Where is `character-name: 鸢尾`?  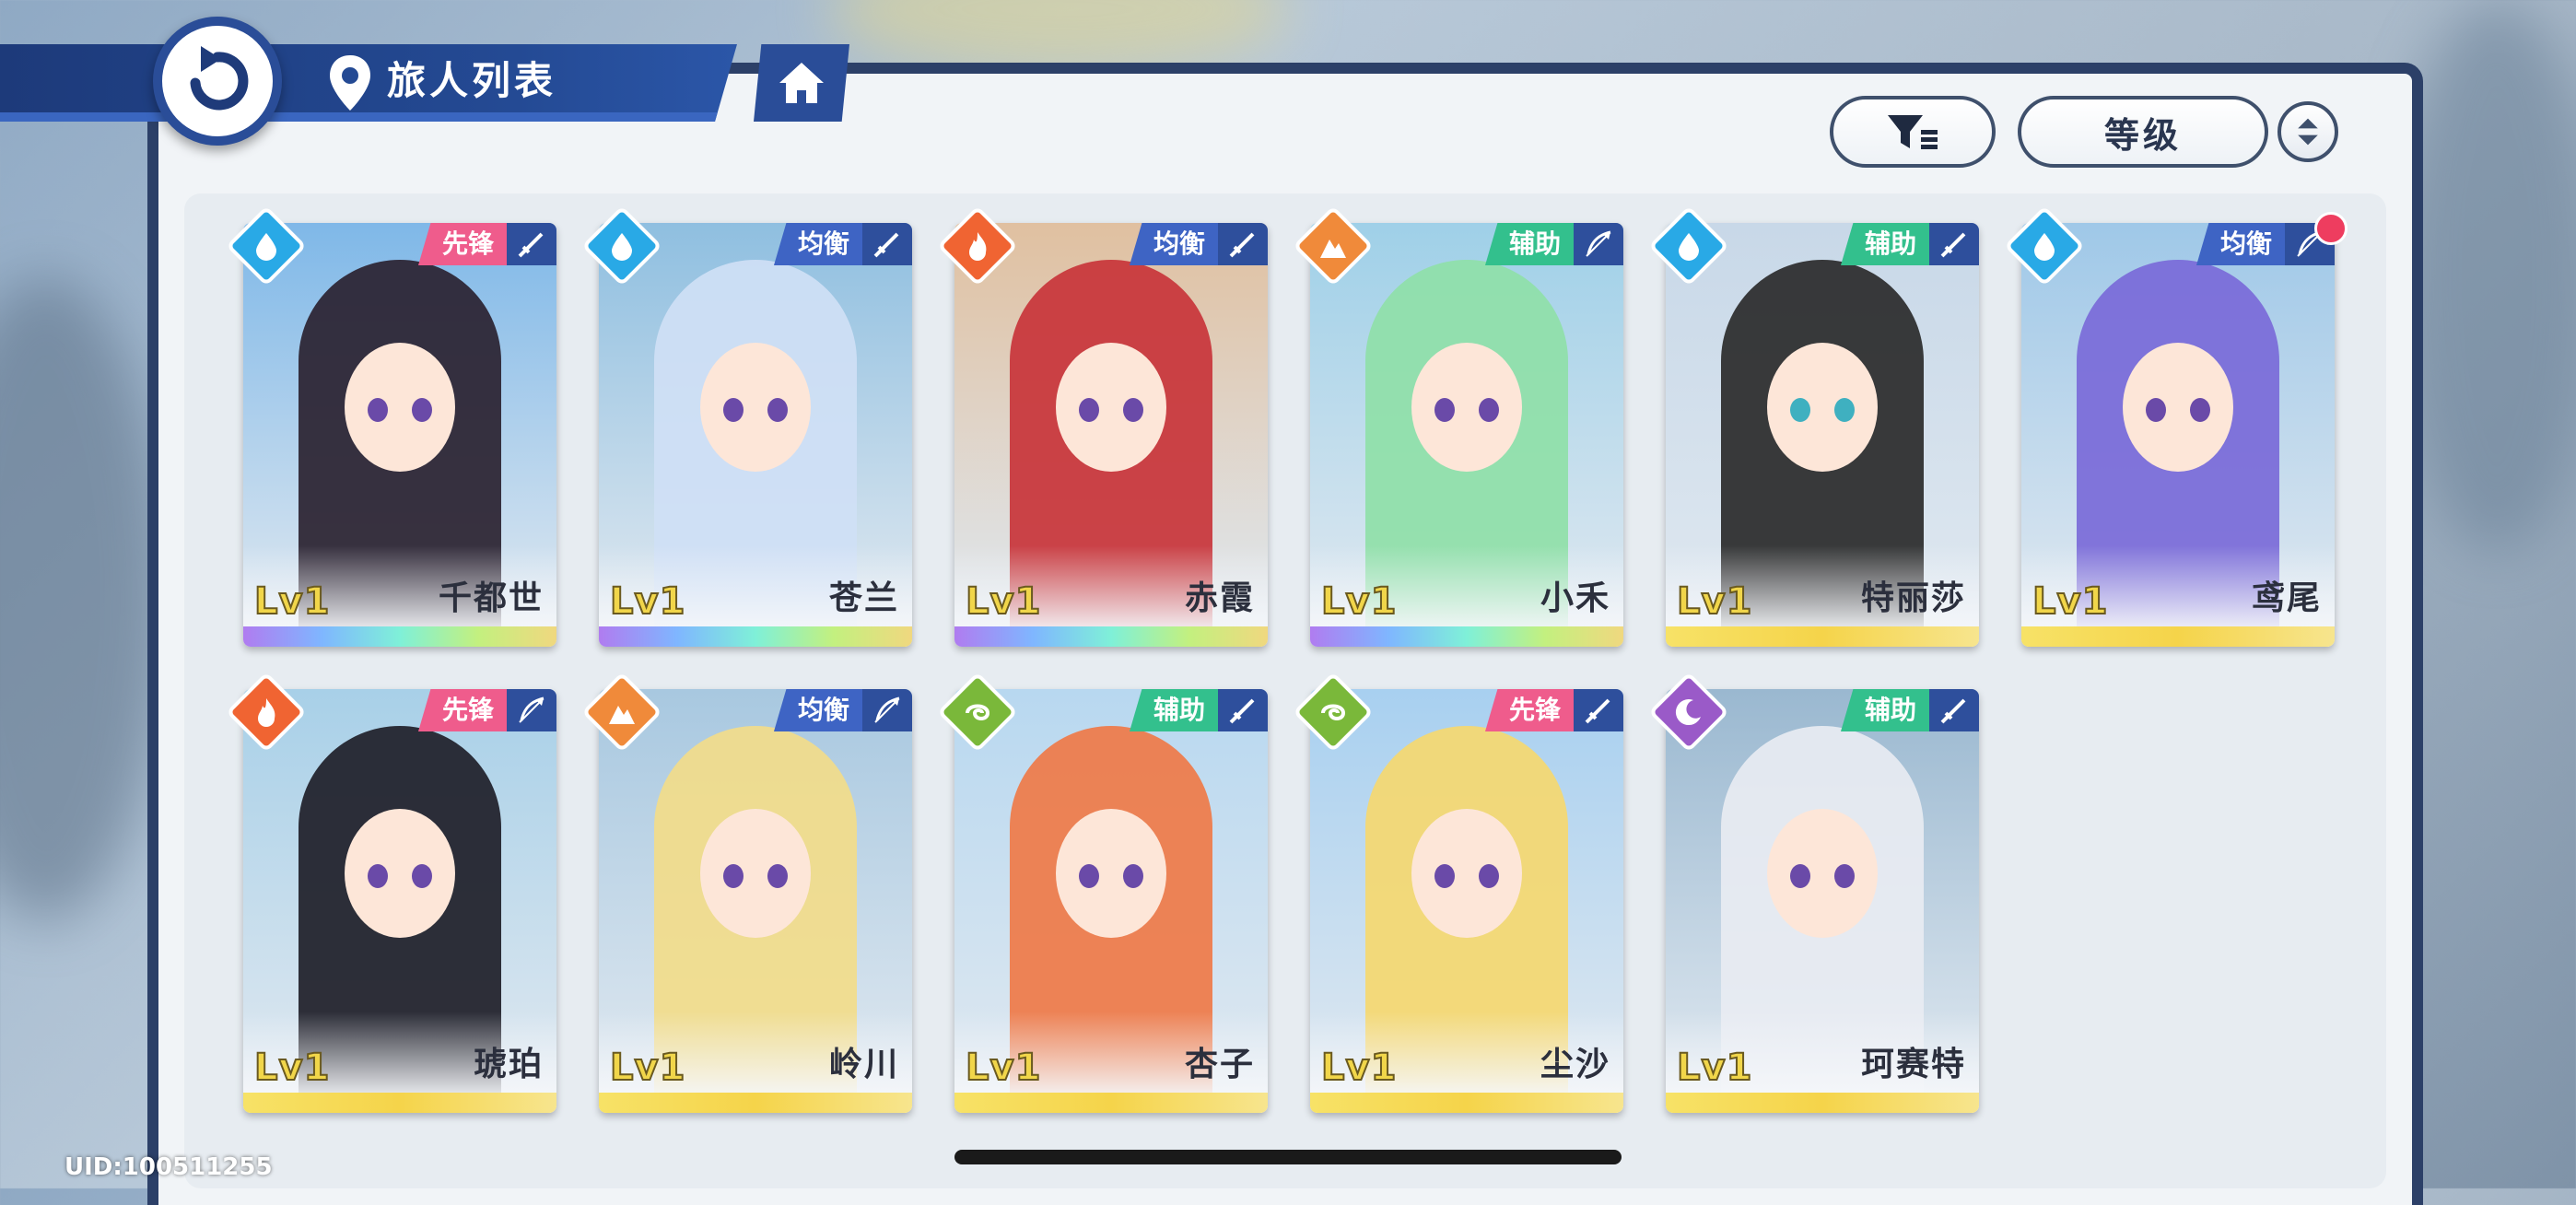
character-name: 鸢尾 is located at coordinates (2286, 598).